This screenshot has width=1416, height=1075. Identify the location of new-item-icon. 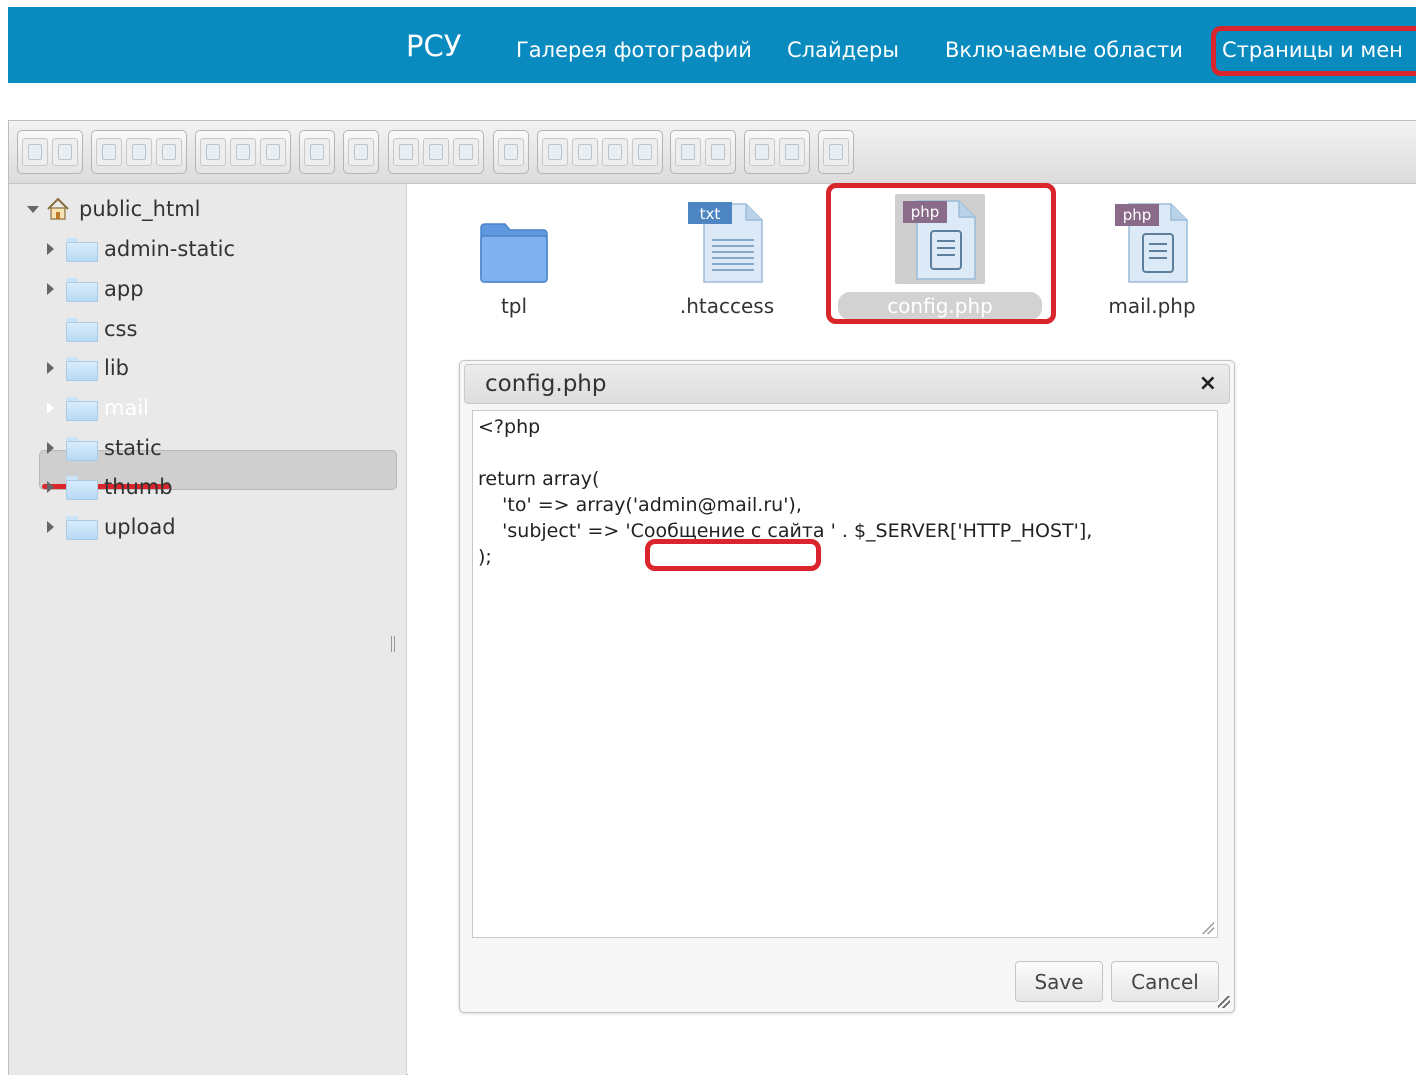
(169, 152).